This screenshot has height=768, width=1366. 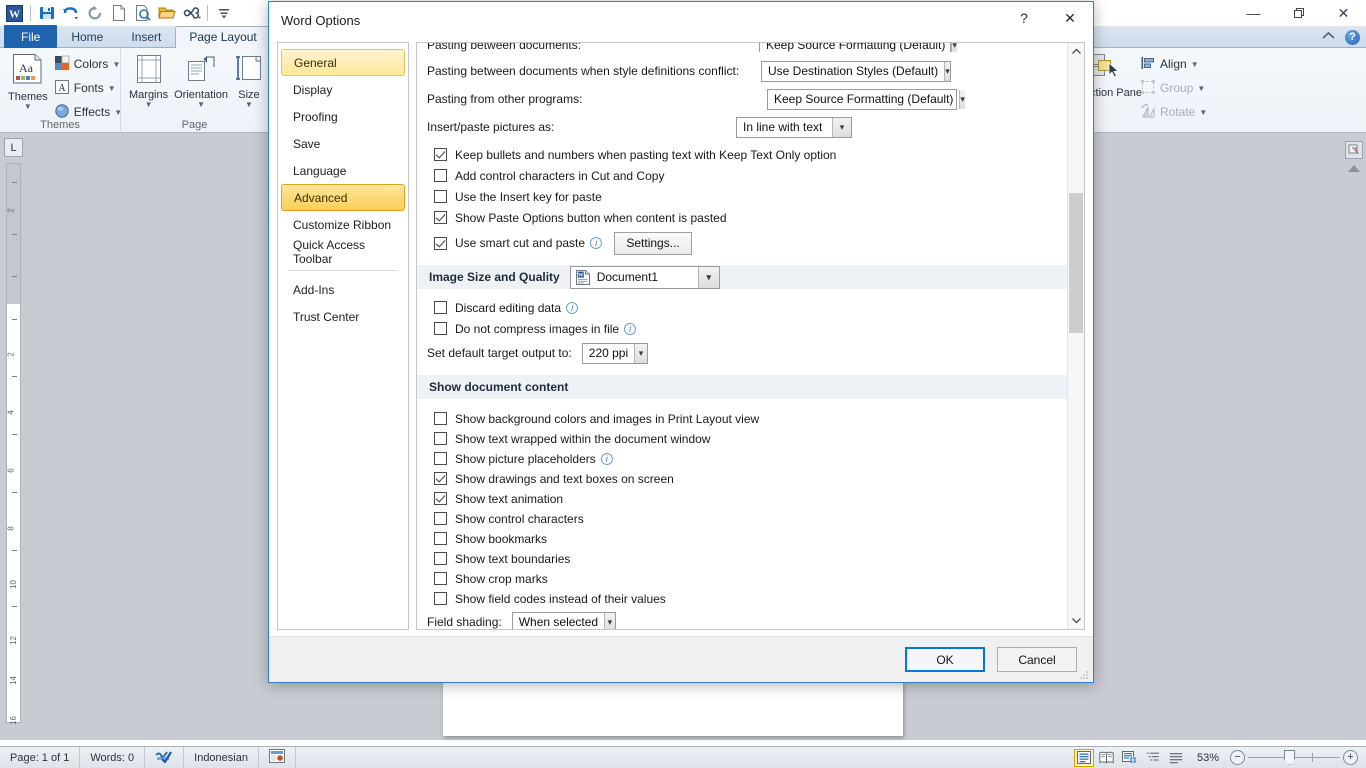 I want to click on scroll-up-arrow-icon, so click(x=1354, y=168).